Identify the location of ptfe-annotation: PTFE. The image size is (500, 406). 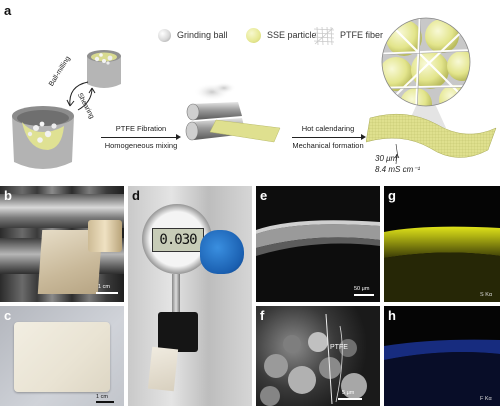
(339, 347).